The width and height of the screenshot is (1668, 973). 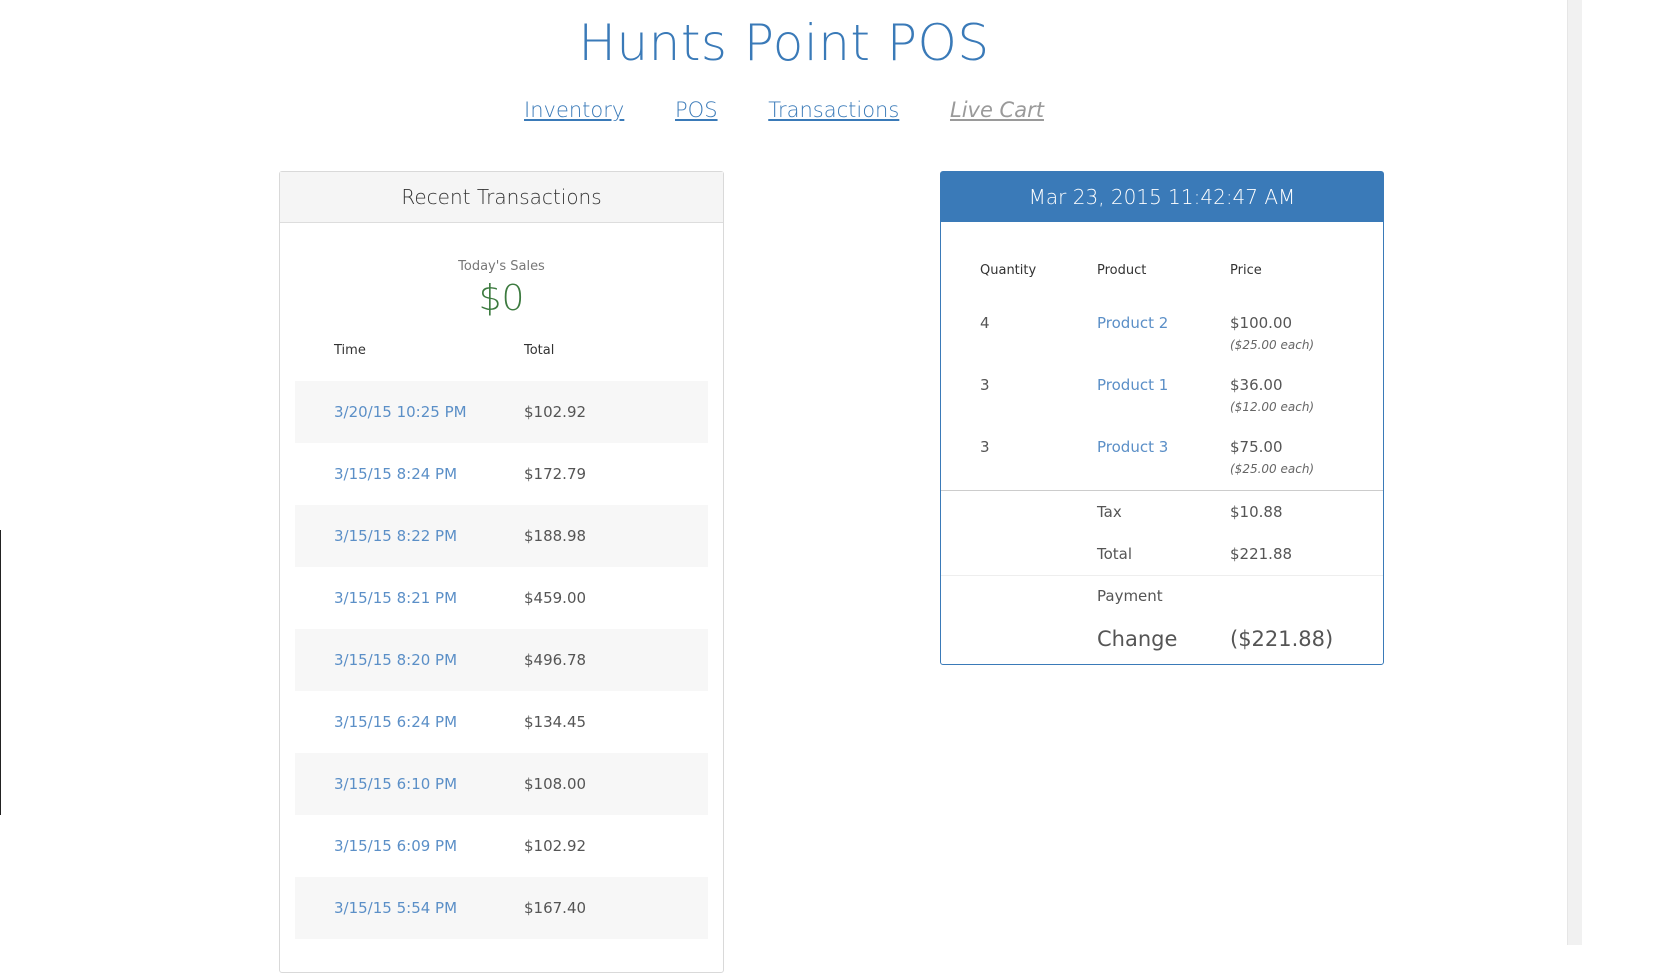 I want to click on col-quantity-header: Quantity, so click(x=1008, y=270).